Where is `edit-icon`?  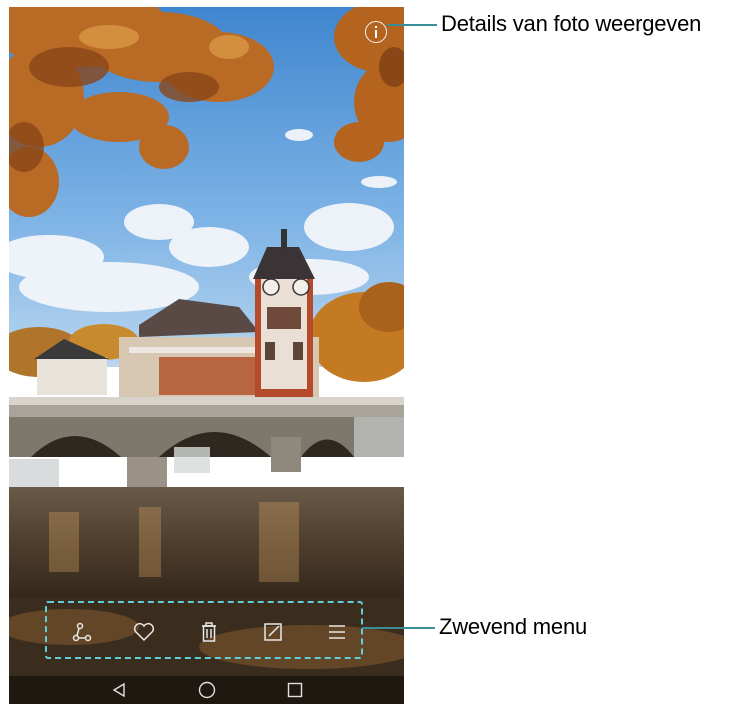 edit-icon is located at coordinates (273, 632).